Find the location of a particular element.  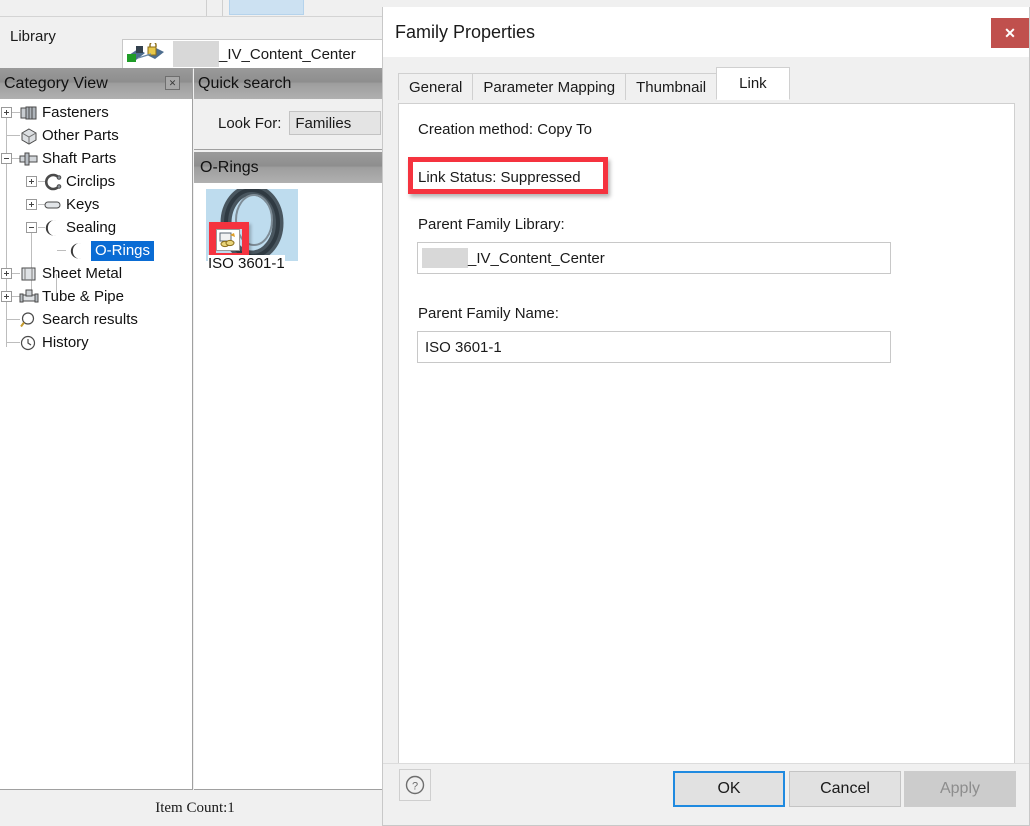

tab-label: Link is located at coordinates (753, 83).